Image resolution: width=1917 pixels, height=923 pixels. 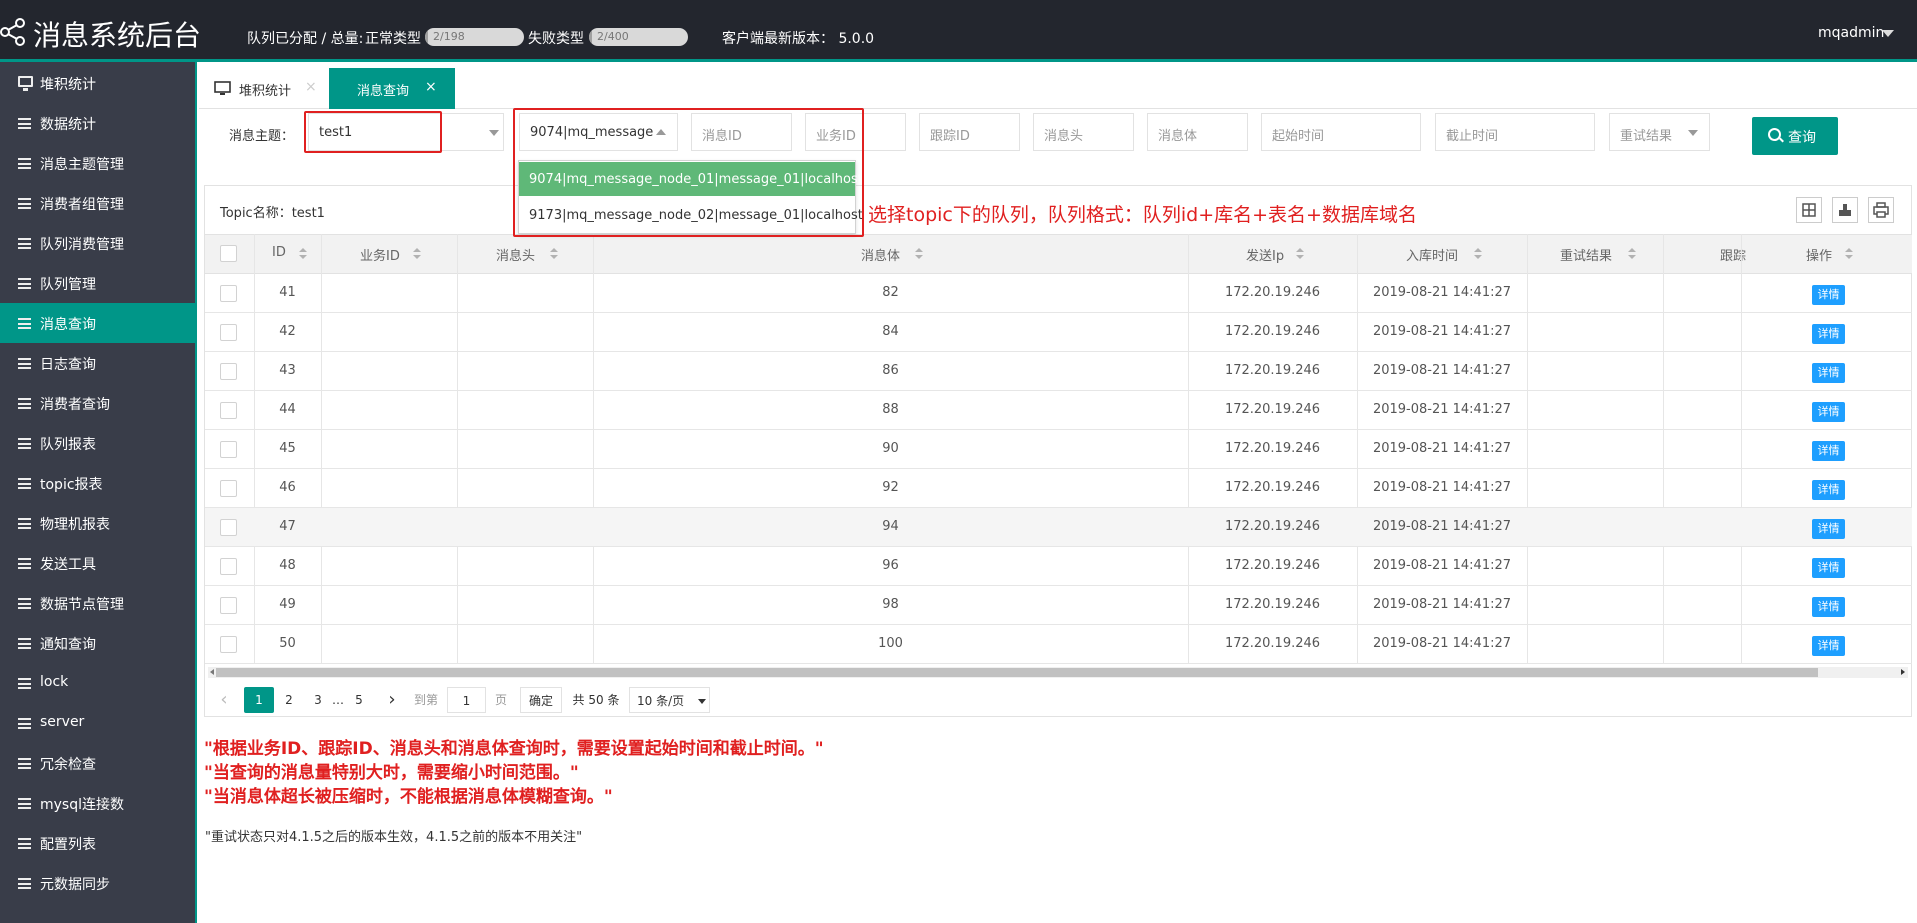 What do you see at coordinates (98, 283) in the screenshot?
I see `sidebar-item: 队列管理` at bounding box center [98, 283].